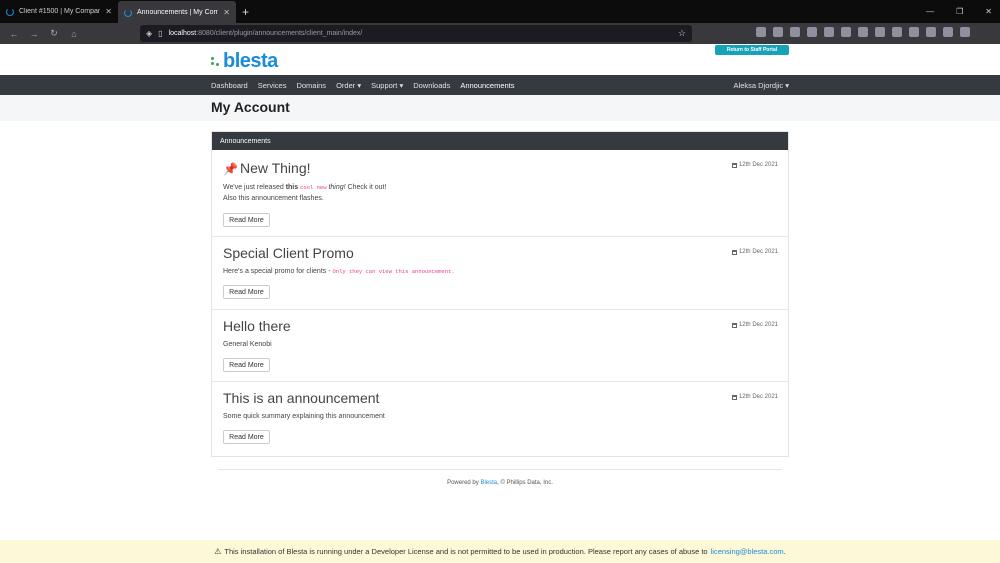 This screenshot has width=1000, height=563. Describe the element at coordinates (160, 33) in the screenshot. I see `page-info-icon: ▯` at that location.